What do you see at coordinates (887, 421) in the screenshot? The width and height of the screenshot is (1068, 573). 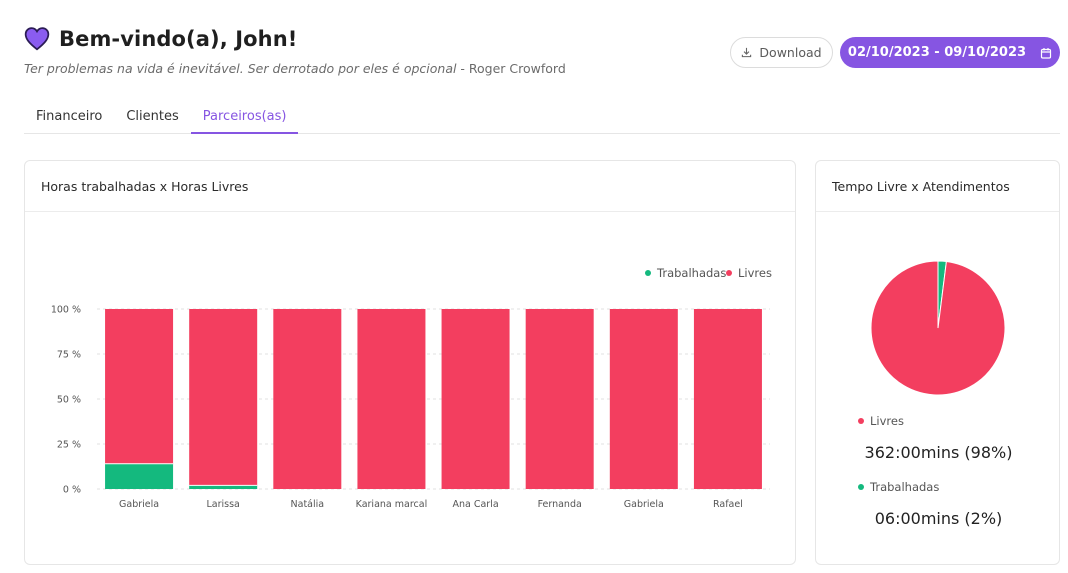 I see `pie-legend-label-livres: Livres` at bounding box center [887, 421].